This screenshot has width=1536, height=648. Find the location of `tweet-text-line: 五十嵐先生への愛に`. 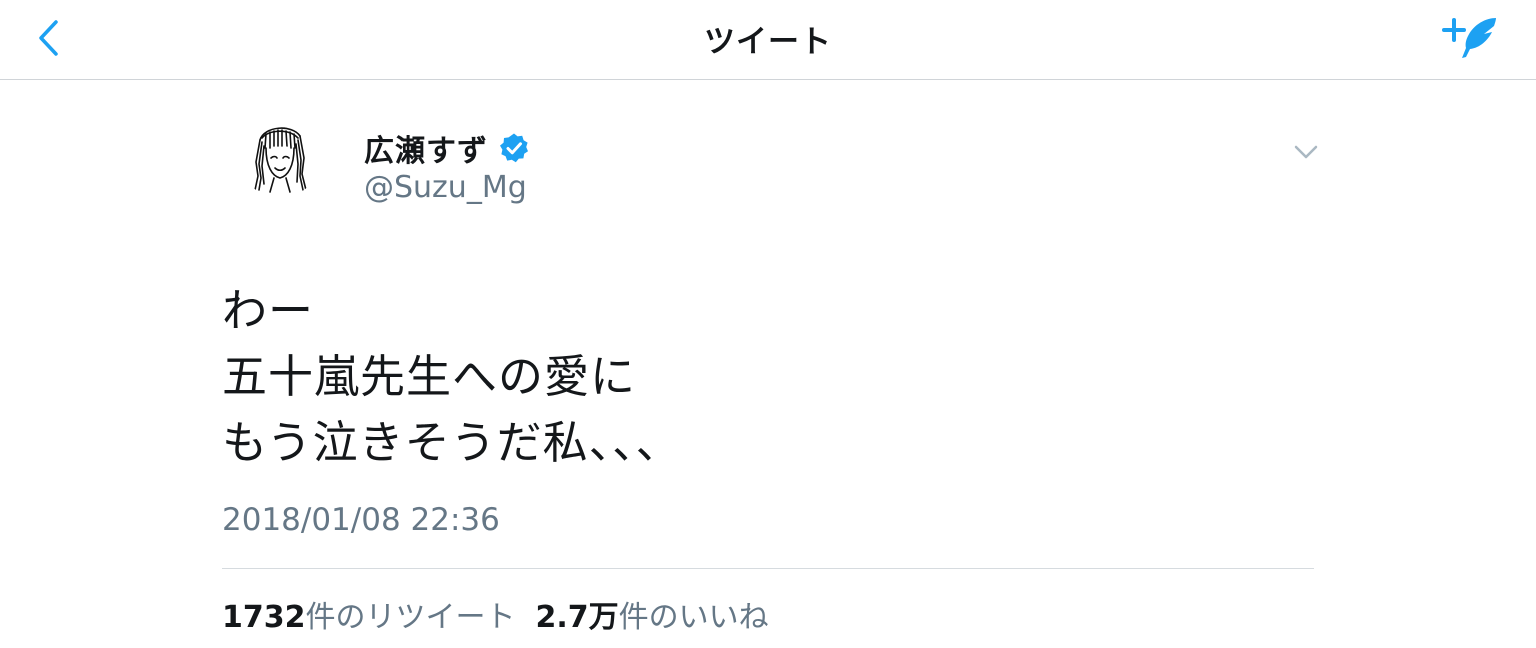

tweet-text-line: 五十嵐先生への愛に is located at coordinates (429, 376).